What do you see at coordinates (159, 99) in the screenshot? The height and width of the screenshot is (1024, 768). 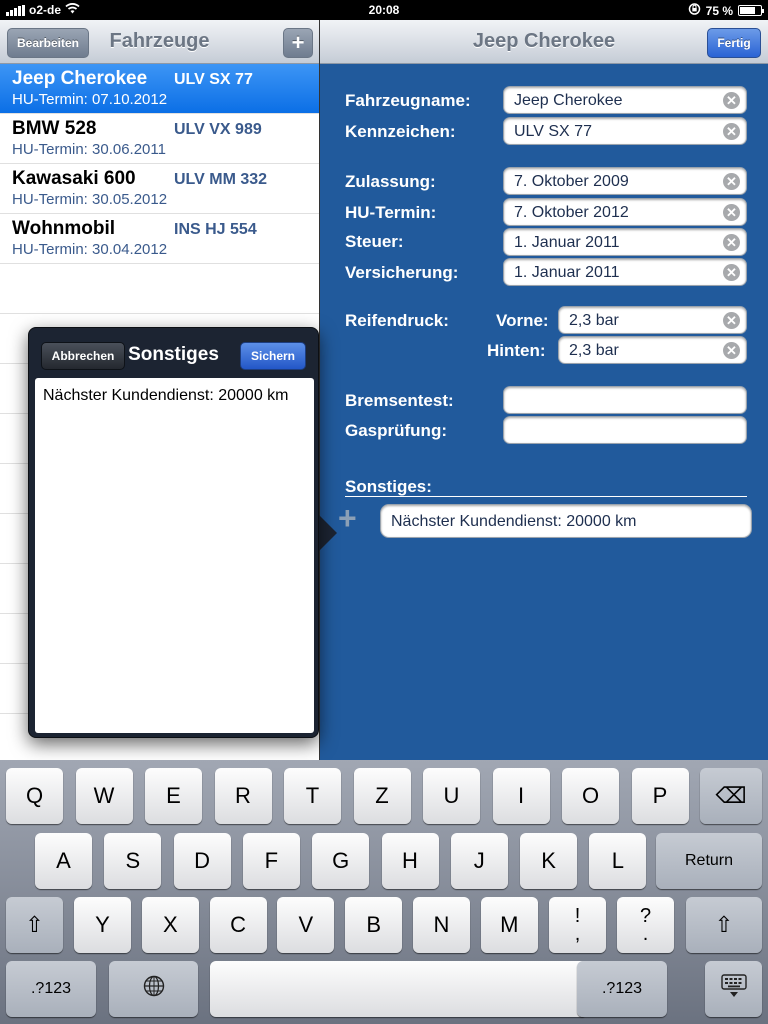 I see `vehicle-hu-line: HU-Termin: 07.10.2012` at bounding box center [159, 99].